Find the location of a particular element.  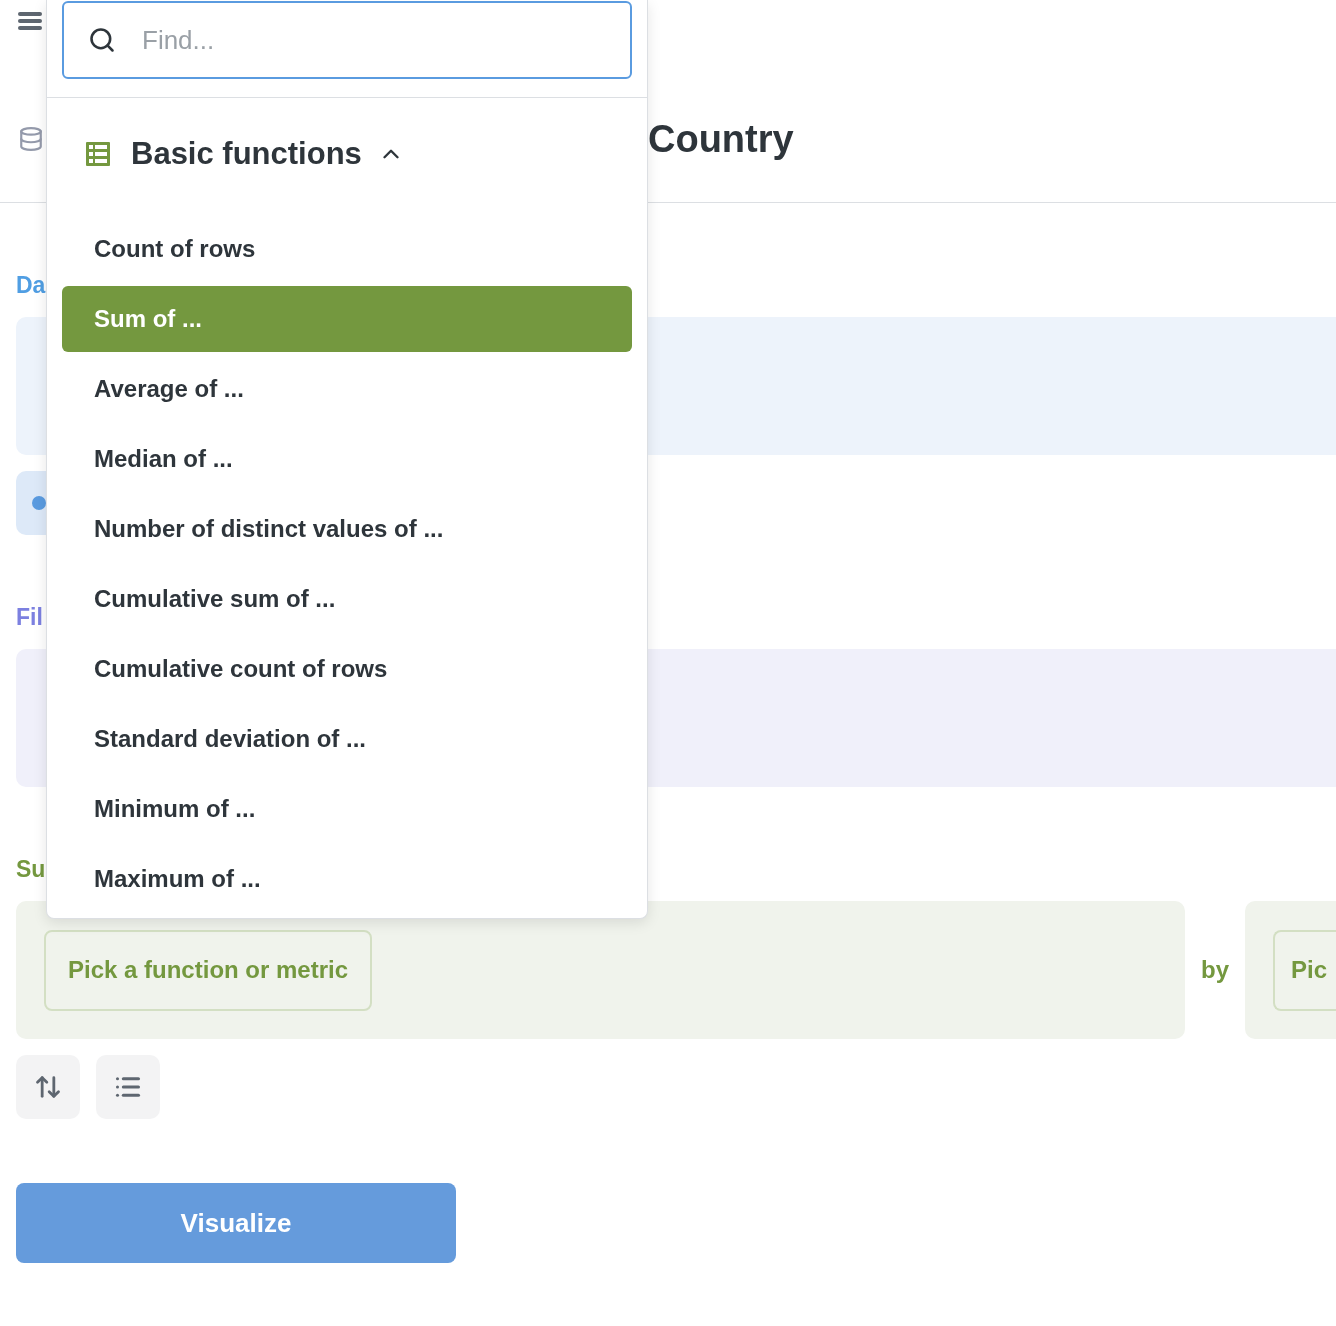

page-title: Country is located at coordinates (721, 139).